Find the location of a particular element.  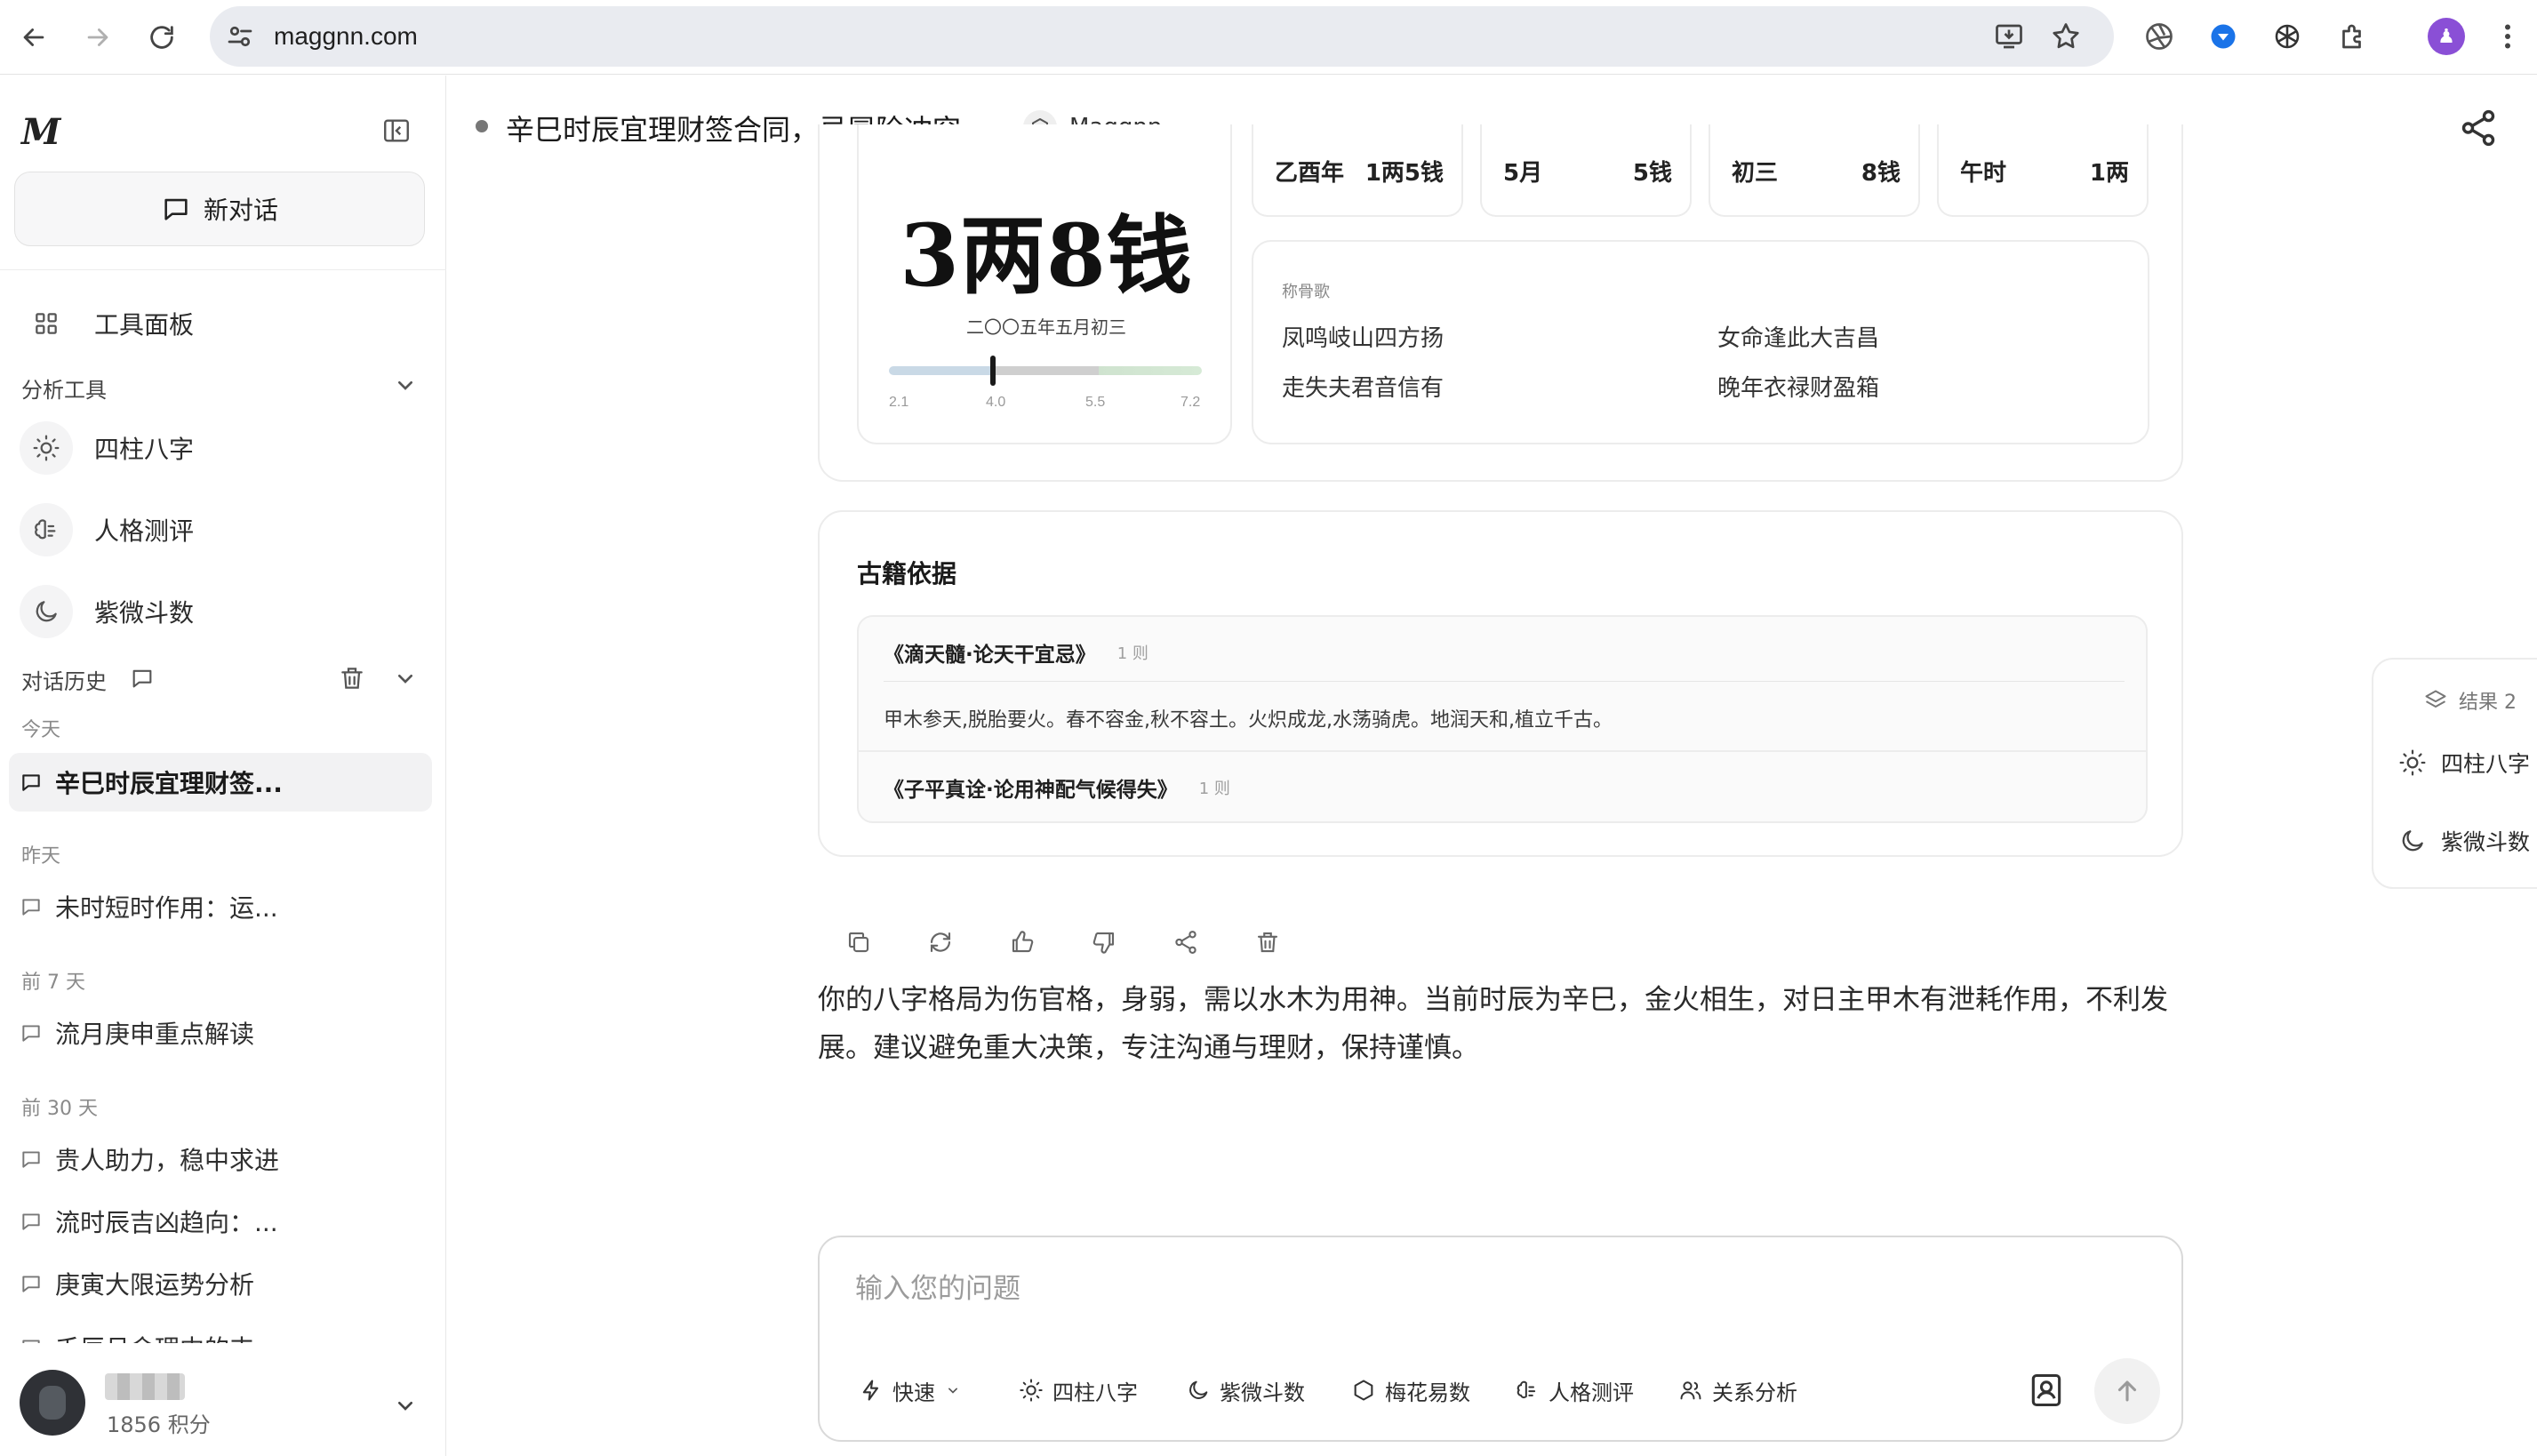

grid-icon is located at coordinates (46, 323).